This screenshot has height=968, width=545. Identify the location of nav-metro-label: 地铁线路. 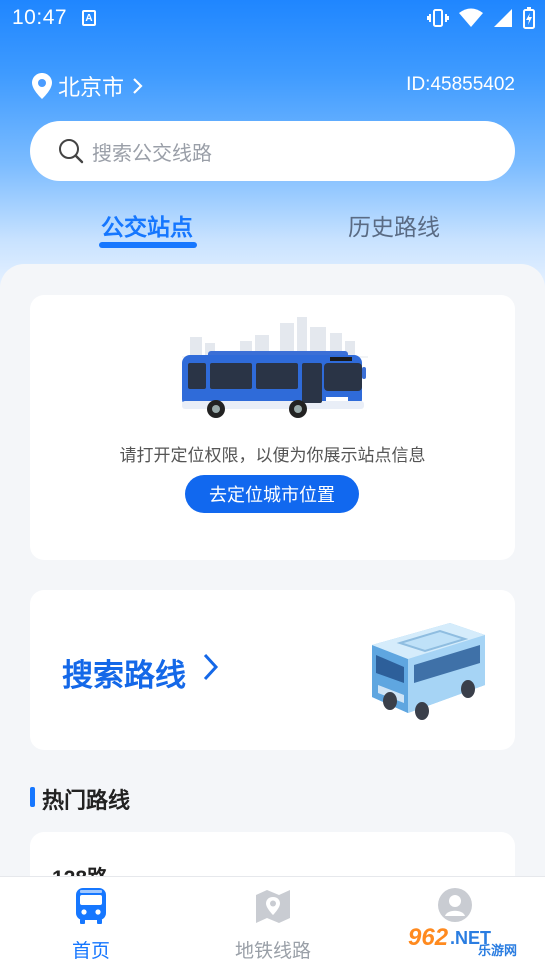
(272, 951).